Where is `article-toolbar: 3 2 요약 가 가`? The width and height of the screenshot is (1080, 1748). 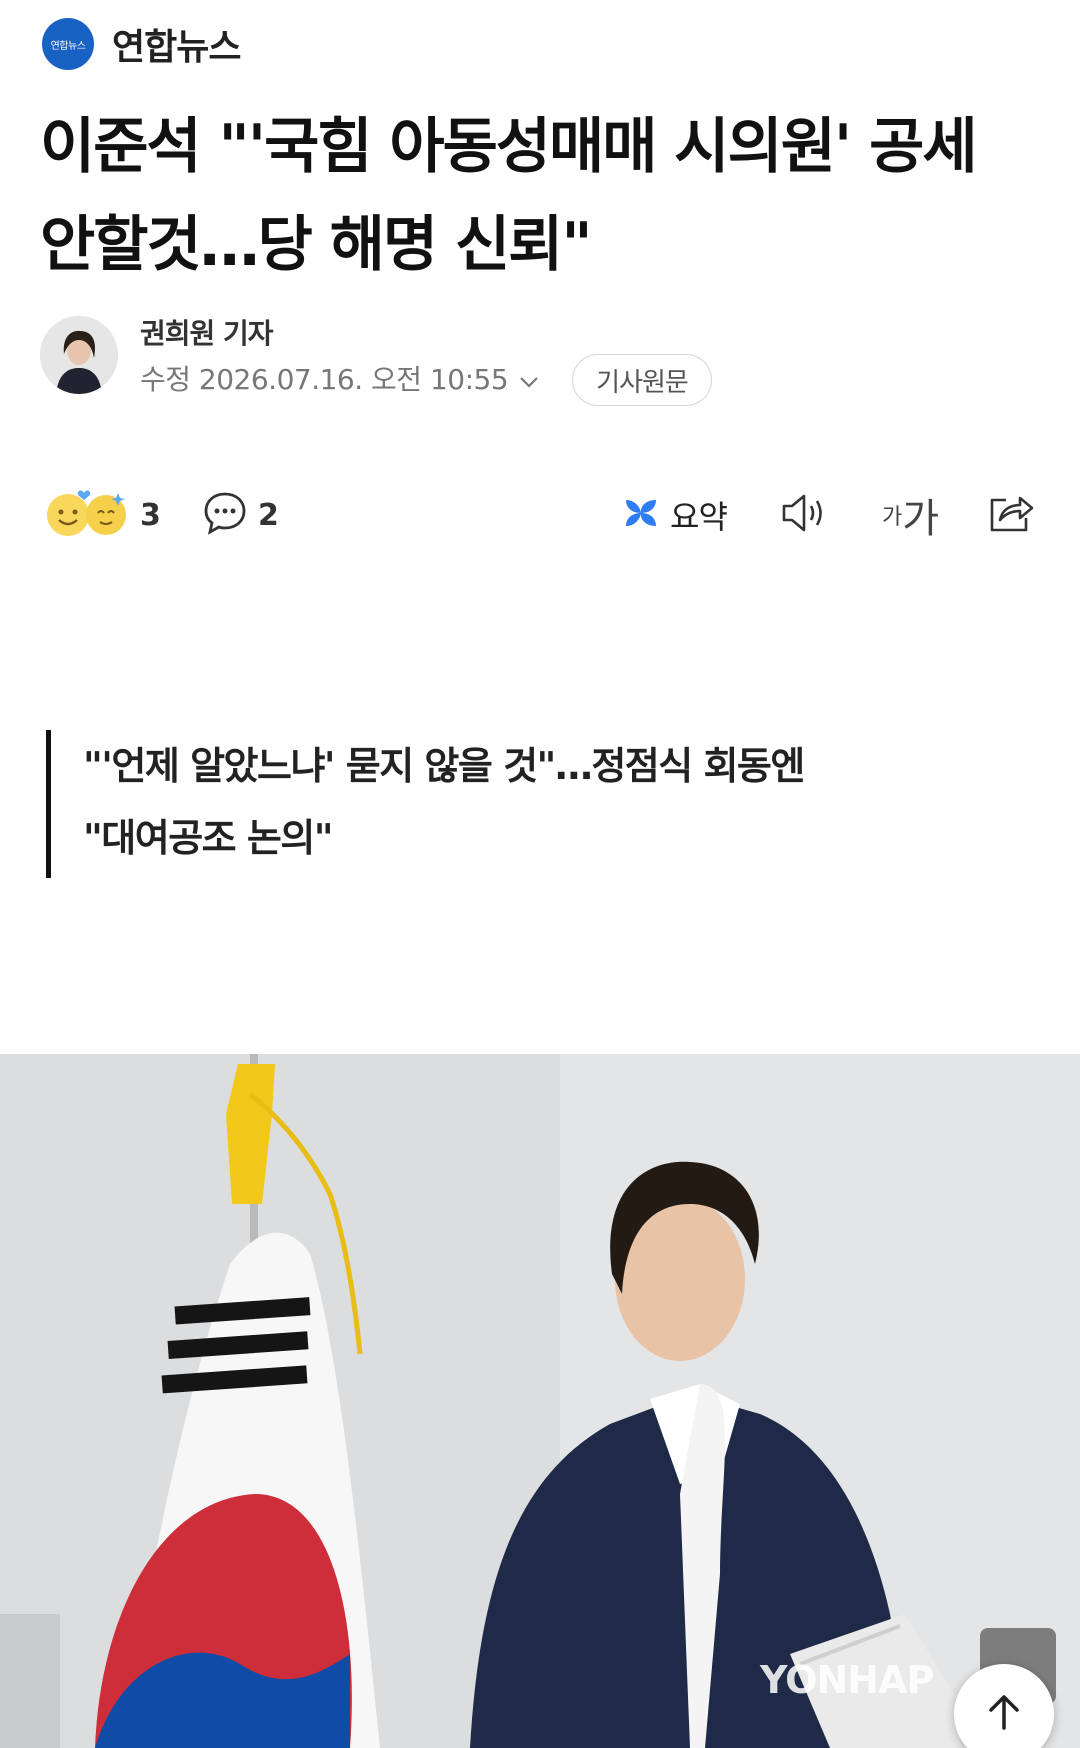
article-toolbar: 3 2 요약 가 가 is located at coordinates (540, 515).